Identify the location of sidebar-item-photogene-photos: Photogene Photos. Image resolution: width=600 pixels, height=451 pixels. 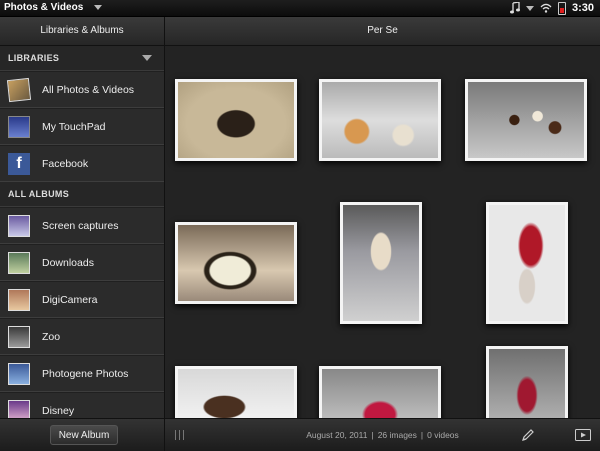
(82, 373).